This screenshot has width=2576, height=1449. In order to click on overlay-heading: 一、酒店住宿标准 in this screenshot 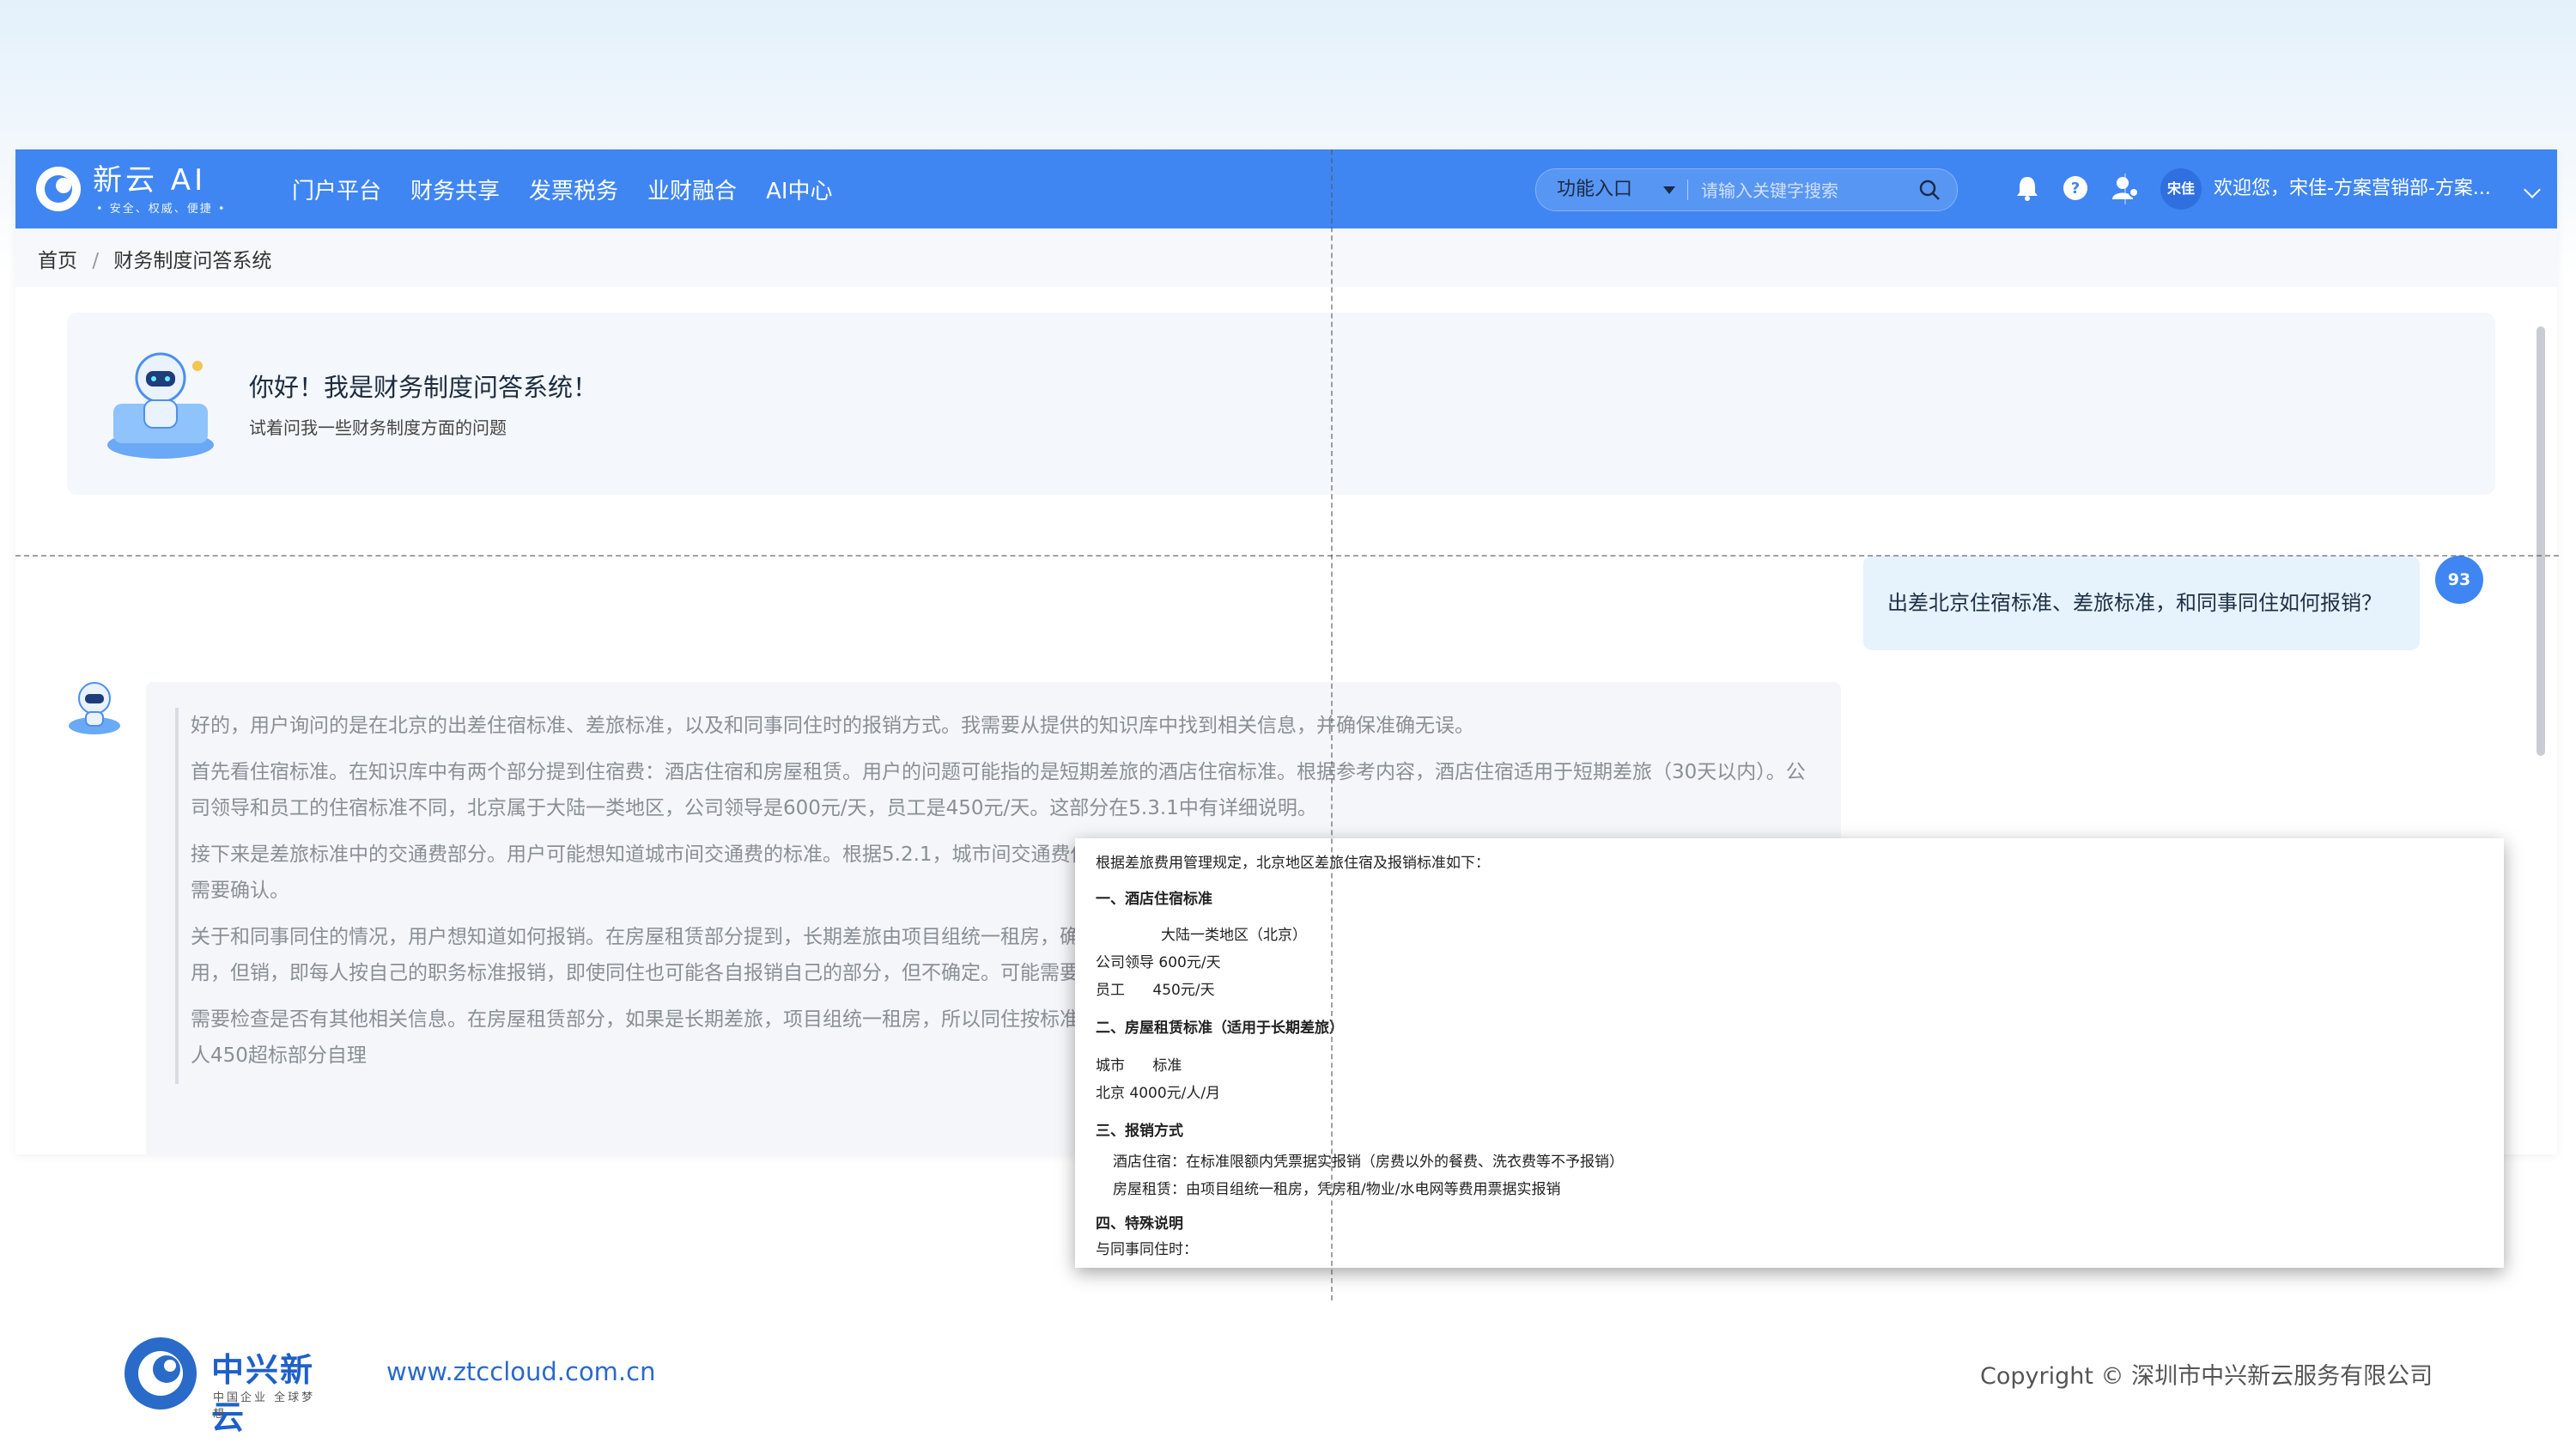, I will do `click(1154, 900)`.